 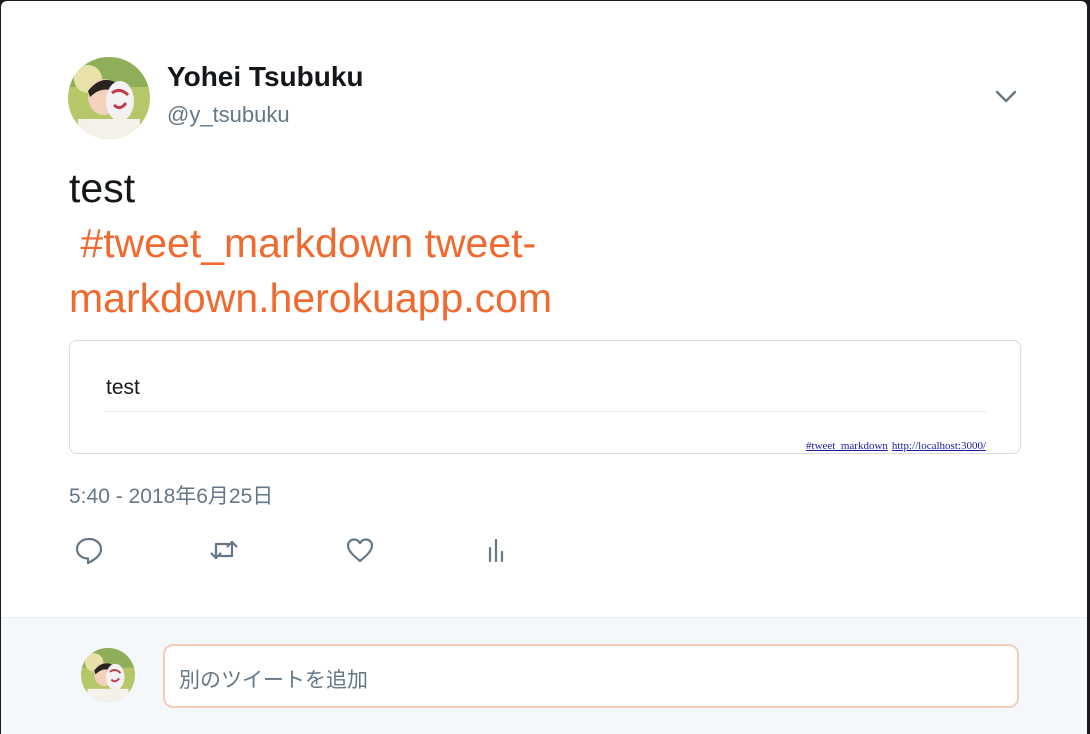 What do you see at coordinates (360, 550) in the screenshot?
I see `heart-icon` at bounding box center [360, 550].